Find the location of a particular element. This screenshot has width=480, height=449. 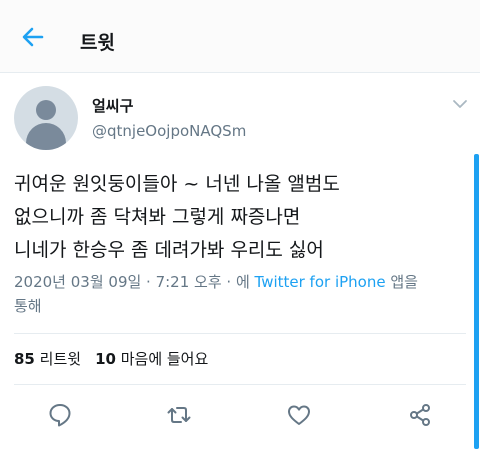

engagement-stats: 85 리트윗 10 마음에 들어요 is located at coordinates (111, 358).